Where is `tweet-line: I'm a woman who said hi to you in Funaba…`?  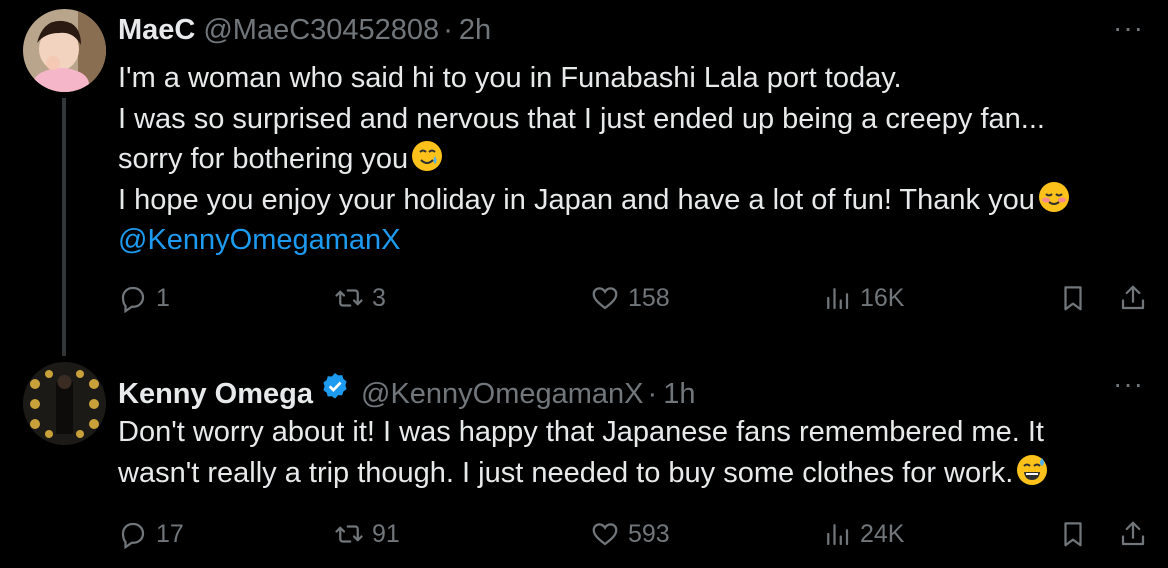
tweet-line: I'm a woman who said hi to you in Funaba… is located at coordinates (510, 78).